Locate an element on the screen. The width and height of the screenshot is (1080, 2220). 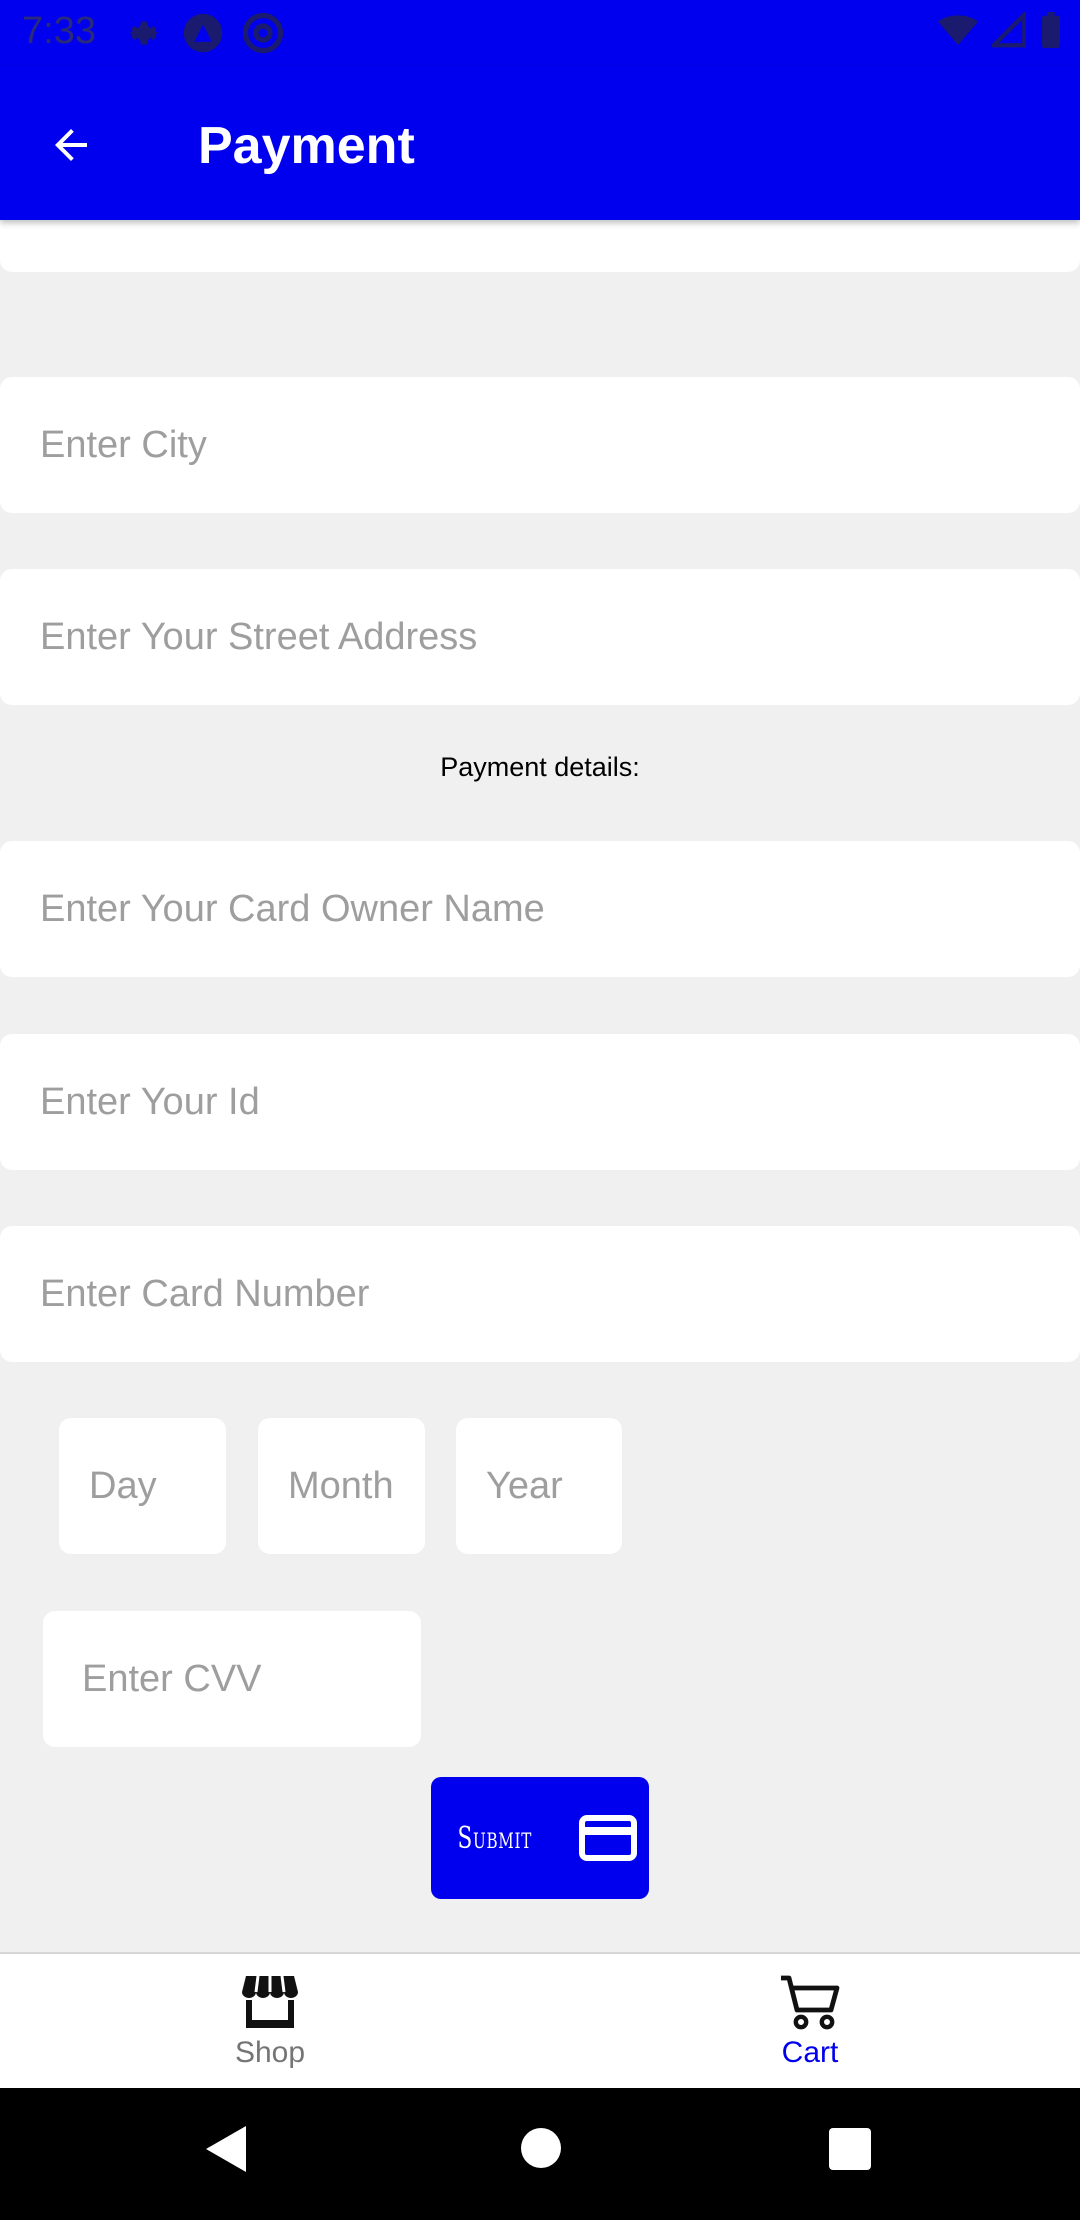
card-number-input is located at coordinates (559, 1294).